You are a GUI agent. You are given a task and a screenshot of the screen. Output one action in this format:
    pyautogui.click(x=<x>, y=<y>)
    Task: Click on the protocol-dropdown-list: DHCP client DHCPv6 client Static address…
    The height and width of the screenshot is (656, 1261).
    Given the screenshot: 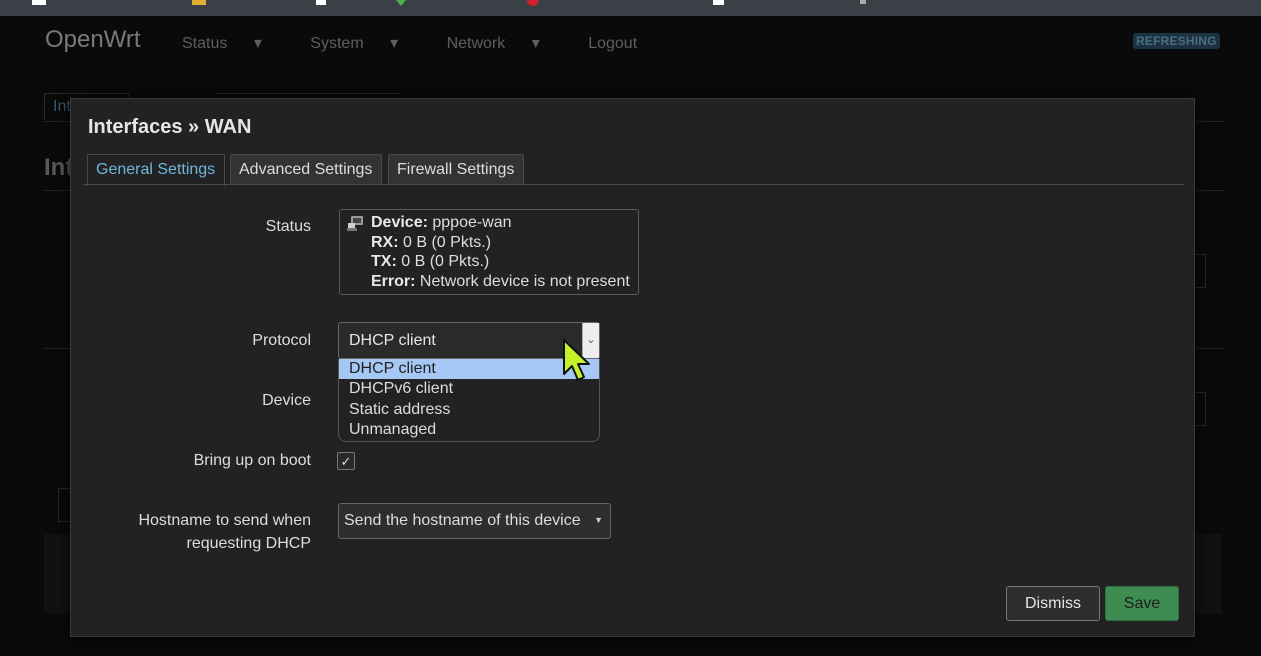 What is the action you would take?
    pyautogui.click(x=469, y=400)
    